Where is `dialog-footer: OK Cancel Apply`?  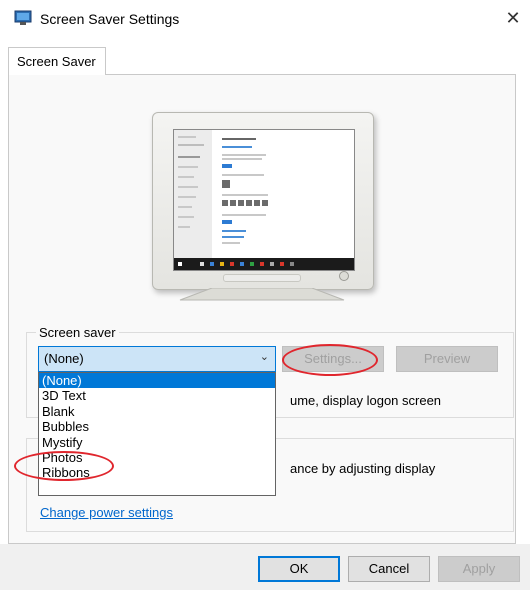 dialog-footer: OK Cancel Apply is located at coordinates (265, 567).